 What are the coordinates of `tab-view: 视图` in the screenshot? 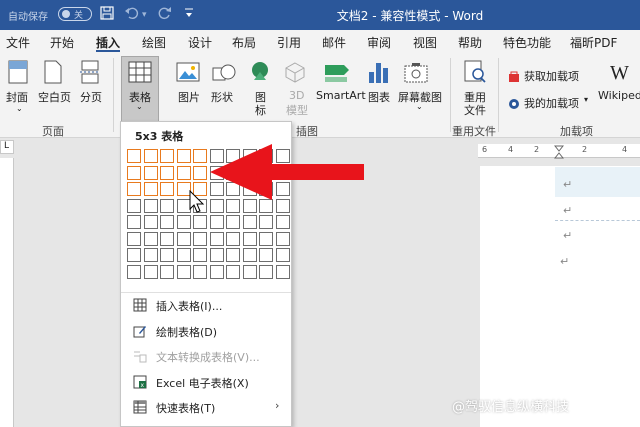 It's located at (425, 42).